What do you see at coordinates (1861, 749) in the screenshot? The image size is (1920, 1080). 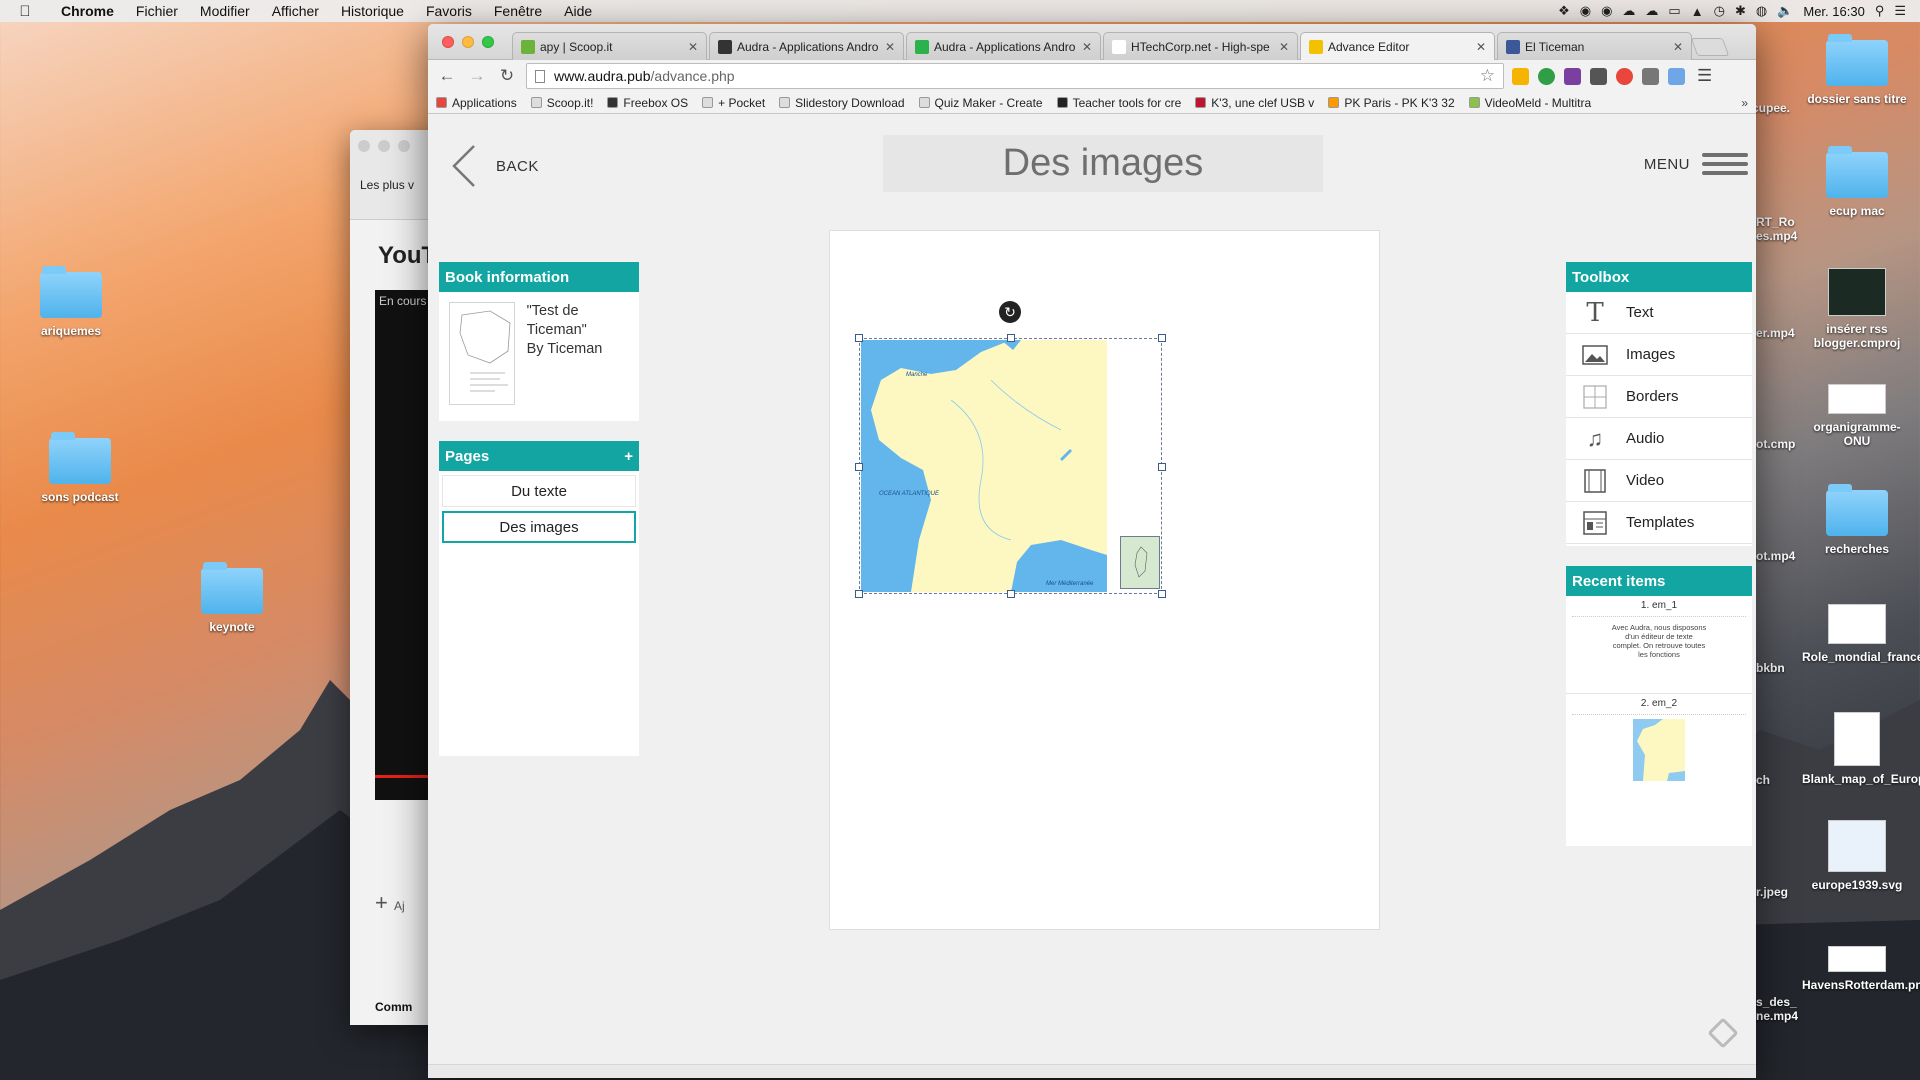 I see `desktop-file-blank-map-europe: Blank_map_of_Europe_...939.svg` at bounding box center [1861, 749].